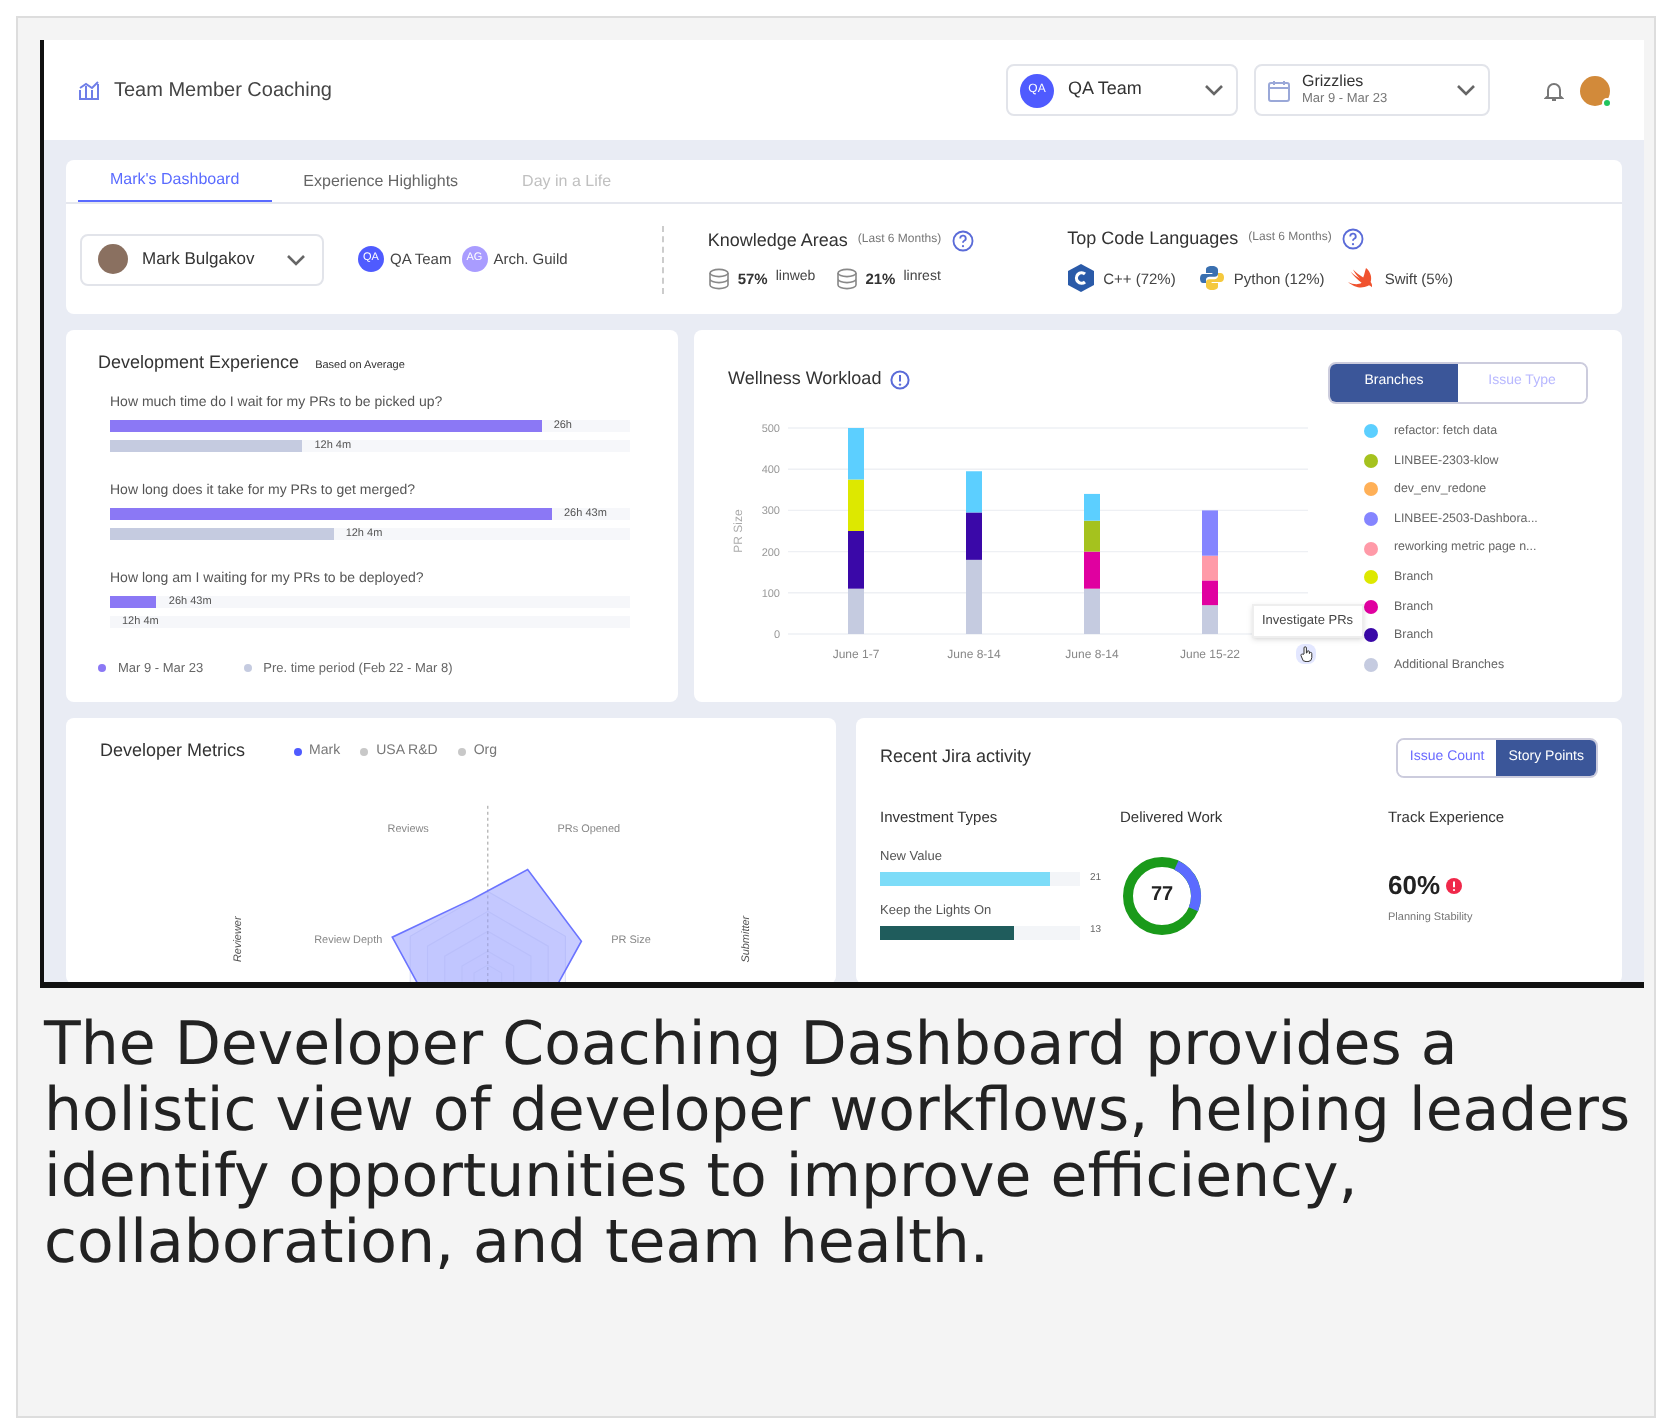  Describe the element at coordinates (1414, 886) in the screenshot. I see `track-value: 60%` at that location.